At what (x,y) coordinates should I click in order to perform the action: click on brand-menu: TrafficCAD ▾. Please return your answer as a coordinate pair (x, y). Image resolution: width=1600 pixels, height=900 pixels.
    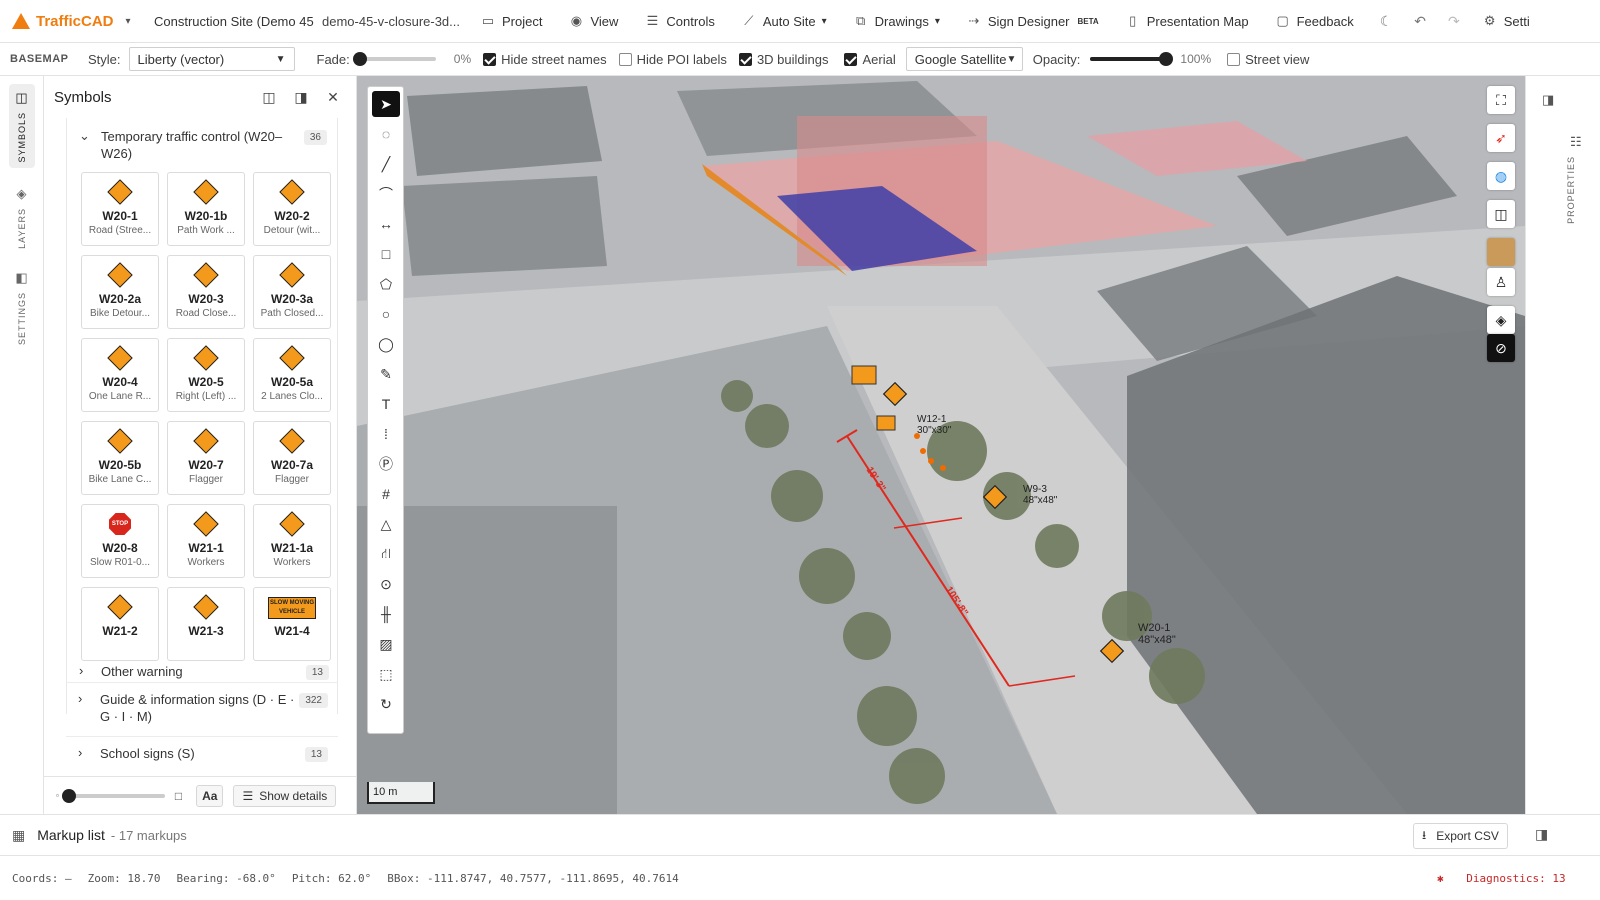
    Looking at the image, I should click on (70, 21).